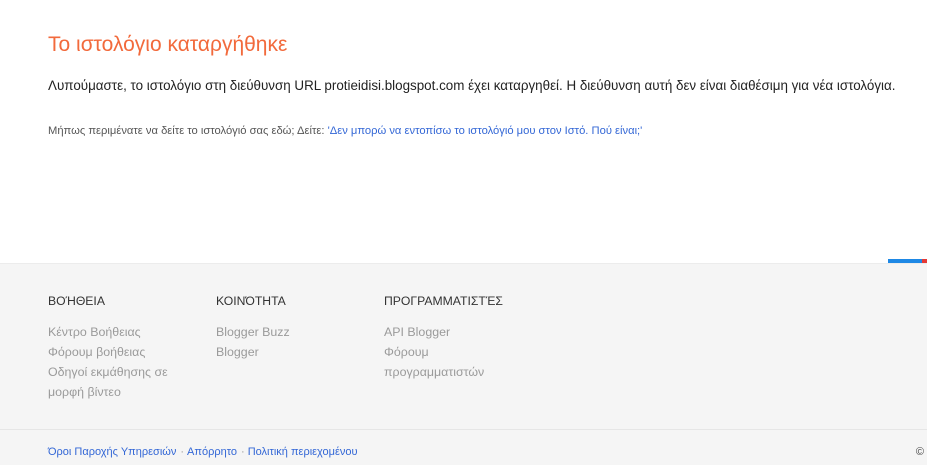 This screenshot has height=465, width=927. What do you see at coordinates (919, 452) in the screenshot?
I see `copyright-symbol: ©` at bounding box center [919, 452].